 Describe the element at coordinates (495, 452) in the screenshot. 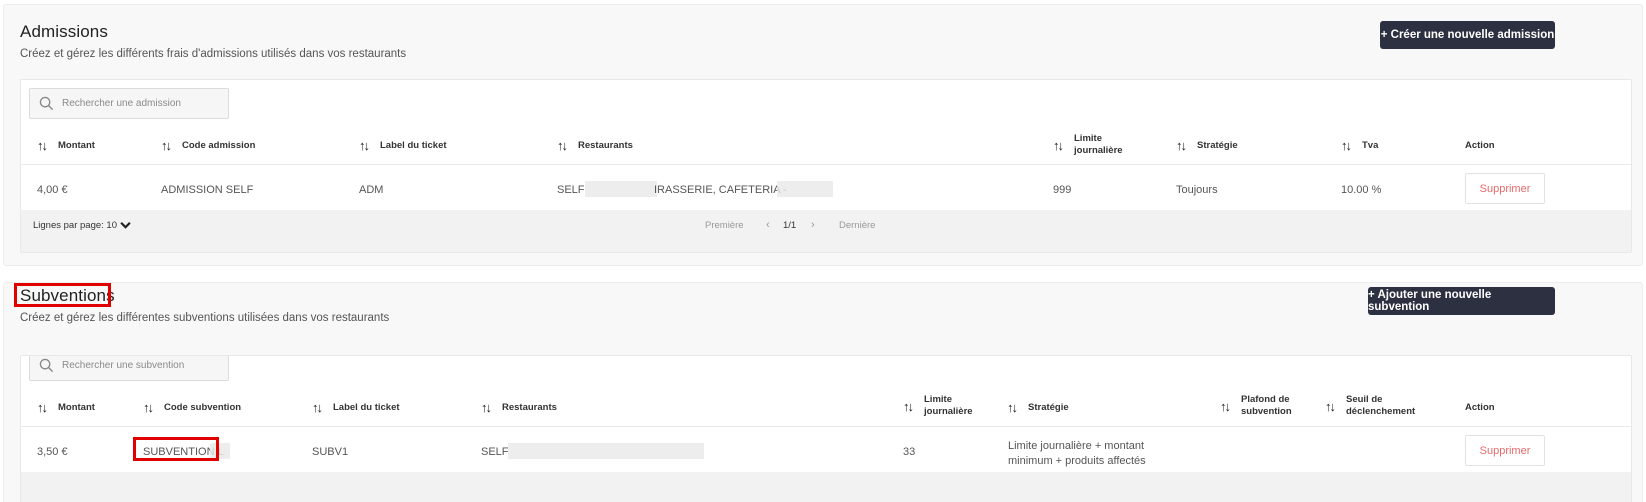

I see `cell-restaurants: SELF` at that location.